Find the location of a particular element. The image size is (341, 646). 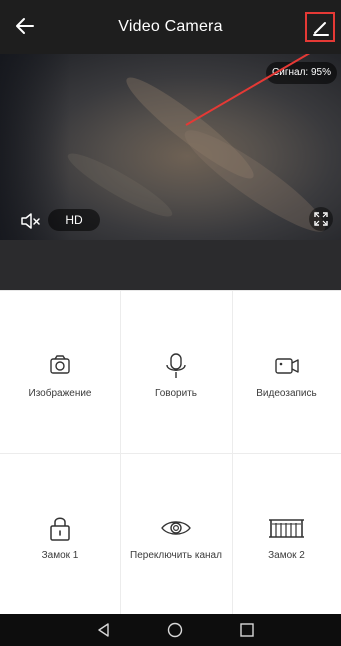

quality-toggle-button: HD is located at coordinates (74, 220).